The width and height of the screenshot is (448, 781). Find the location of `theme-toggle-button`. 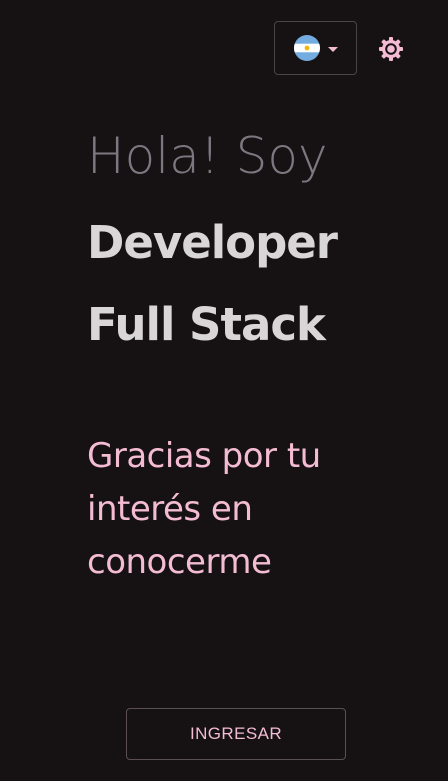

theme-toggle-button is located at coordinates (391, 49).